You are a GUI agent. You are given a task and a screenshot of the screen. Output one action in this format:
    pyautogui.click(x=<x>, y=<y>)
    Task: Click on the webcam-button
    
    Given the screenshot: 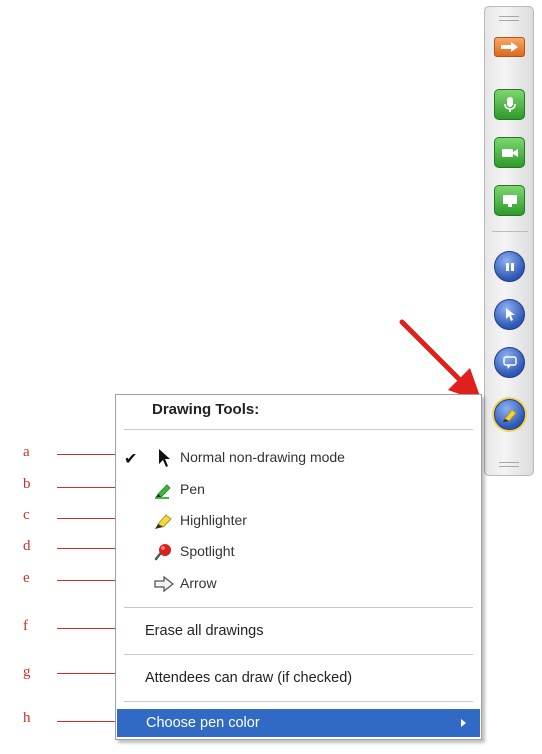 What is the action you would take?
    pyautogui.click(x=509, y=152)
    